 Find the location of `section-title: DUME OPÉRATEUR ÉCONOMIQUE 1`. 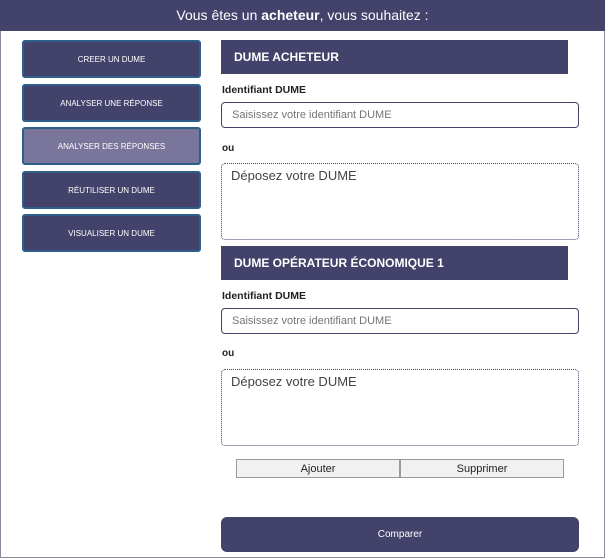

section-title: DUME OPÉRATEUR ÉCONOMIQUE 1 is located at coordinates (339, 263).